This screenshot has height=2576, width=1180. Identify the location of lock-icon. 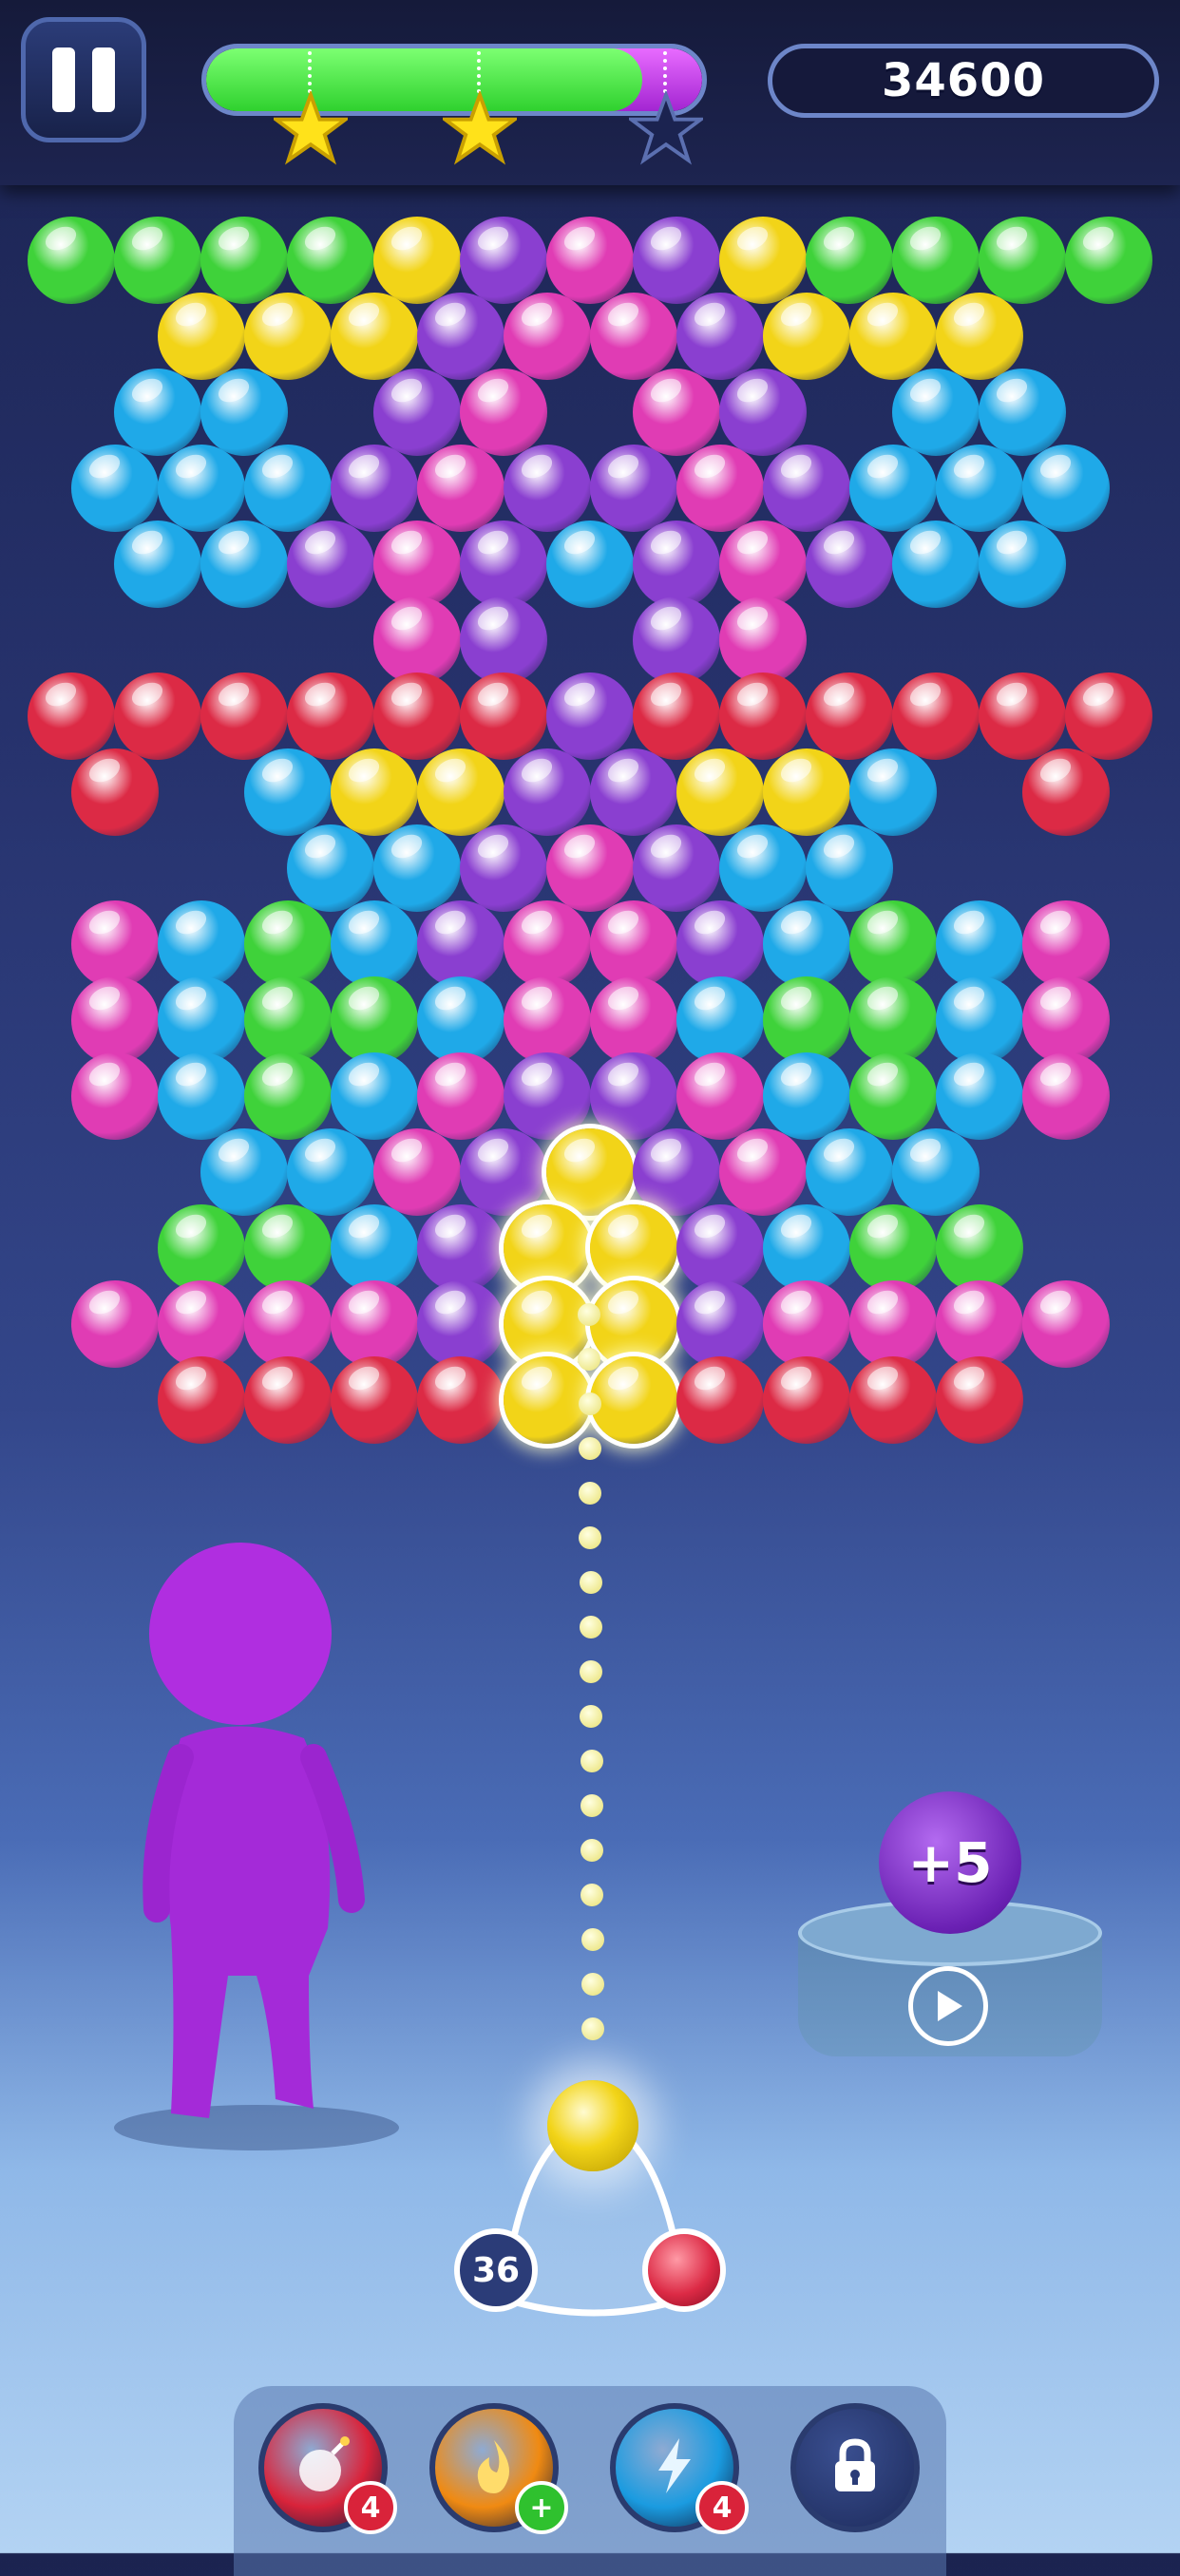
(855, 2468).